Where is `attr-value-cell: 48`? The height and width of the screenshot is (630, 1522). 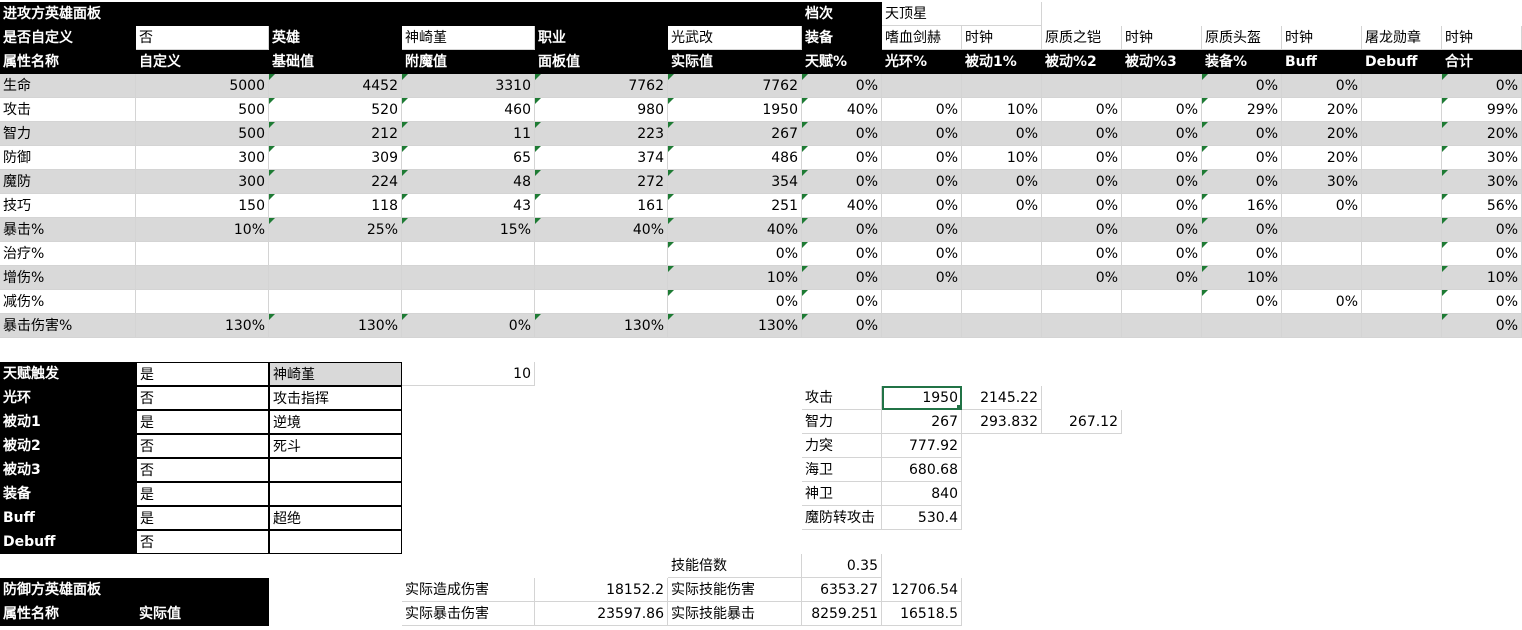 attr-value-cell: 48 is located at coordinates (468, 182).